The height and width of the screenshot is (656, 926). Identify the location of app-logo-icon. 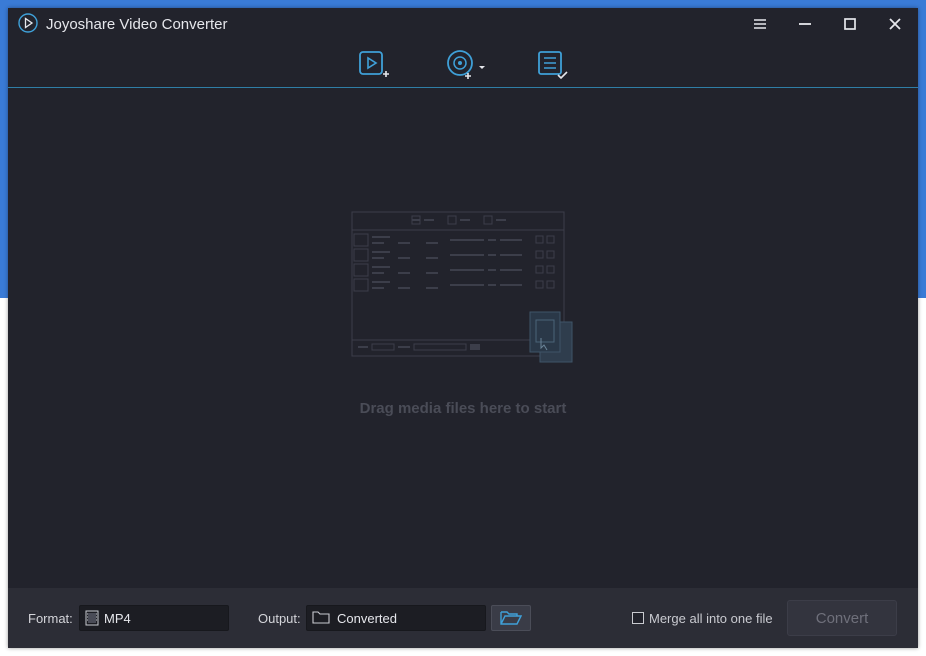
(28, 23).